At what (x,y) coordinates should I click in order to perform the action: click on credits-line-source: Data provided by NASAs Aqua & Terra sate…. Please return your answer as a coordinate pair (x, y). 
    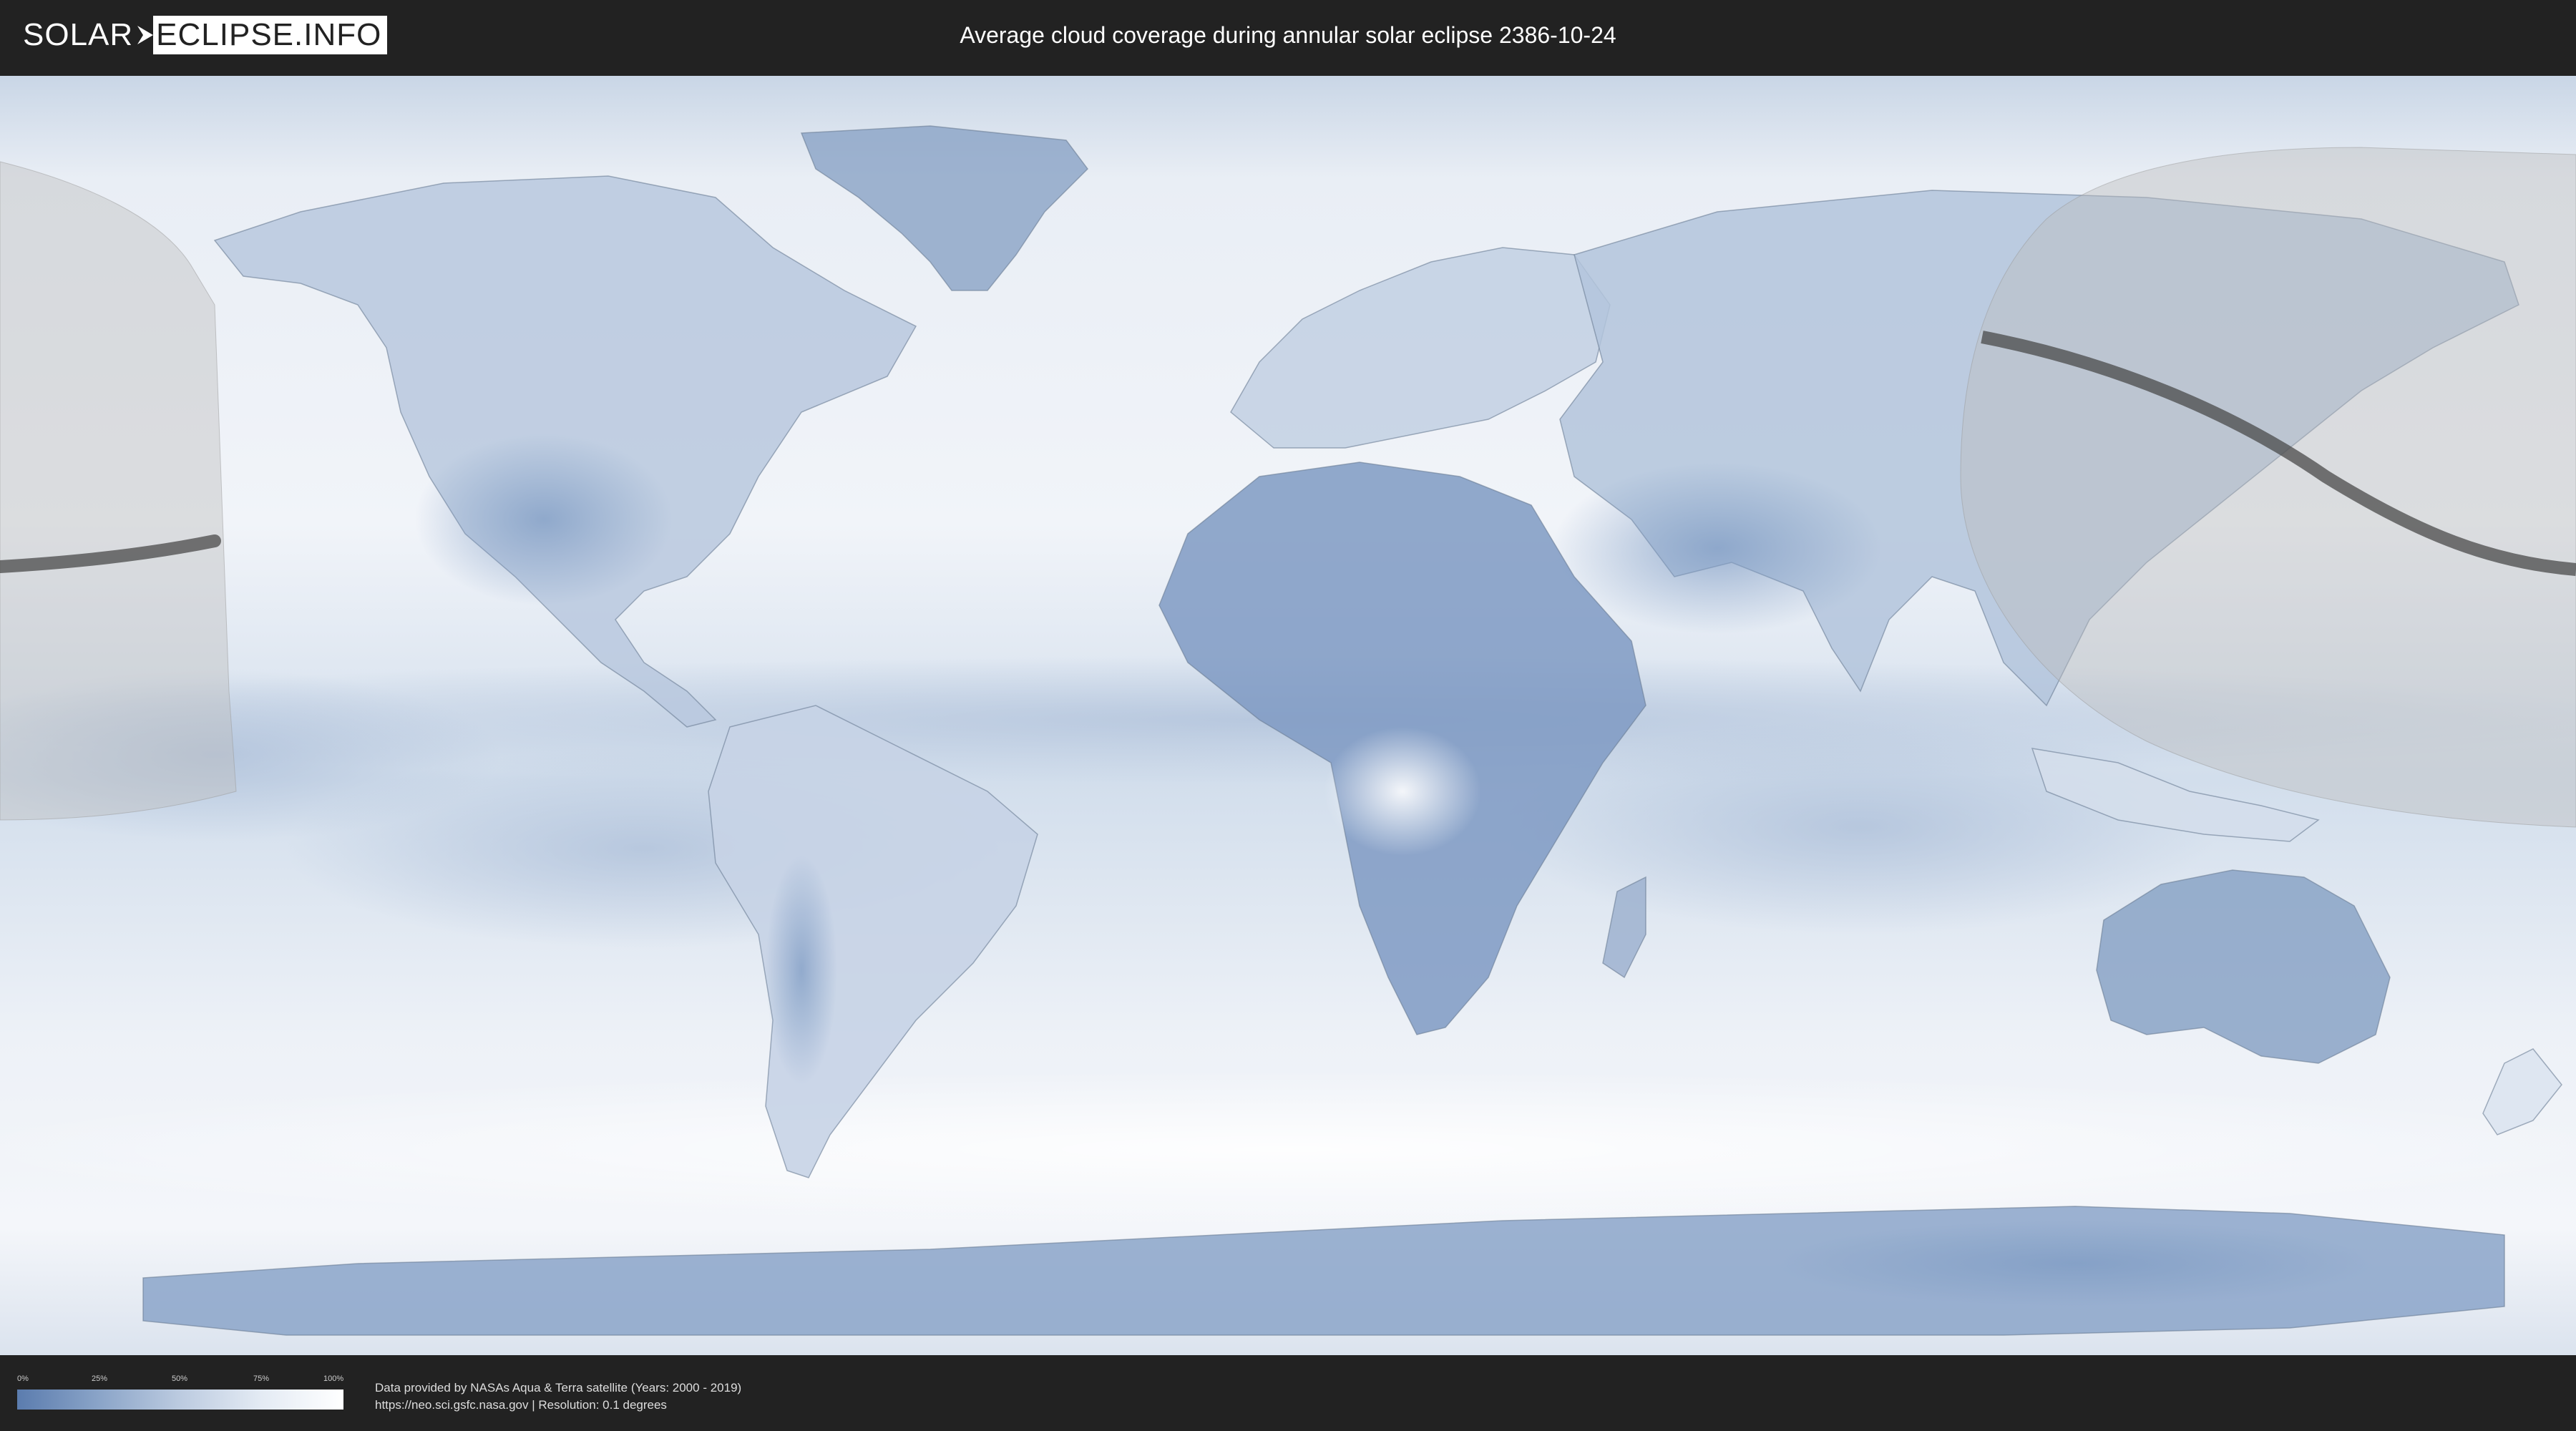
    Looking at the image, I should click on (558, 1388).